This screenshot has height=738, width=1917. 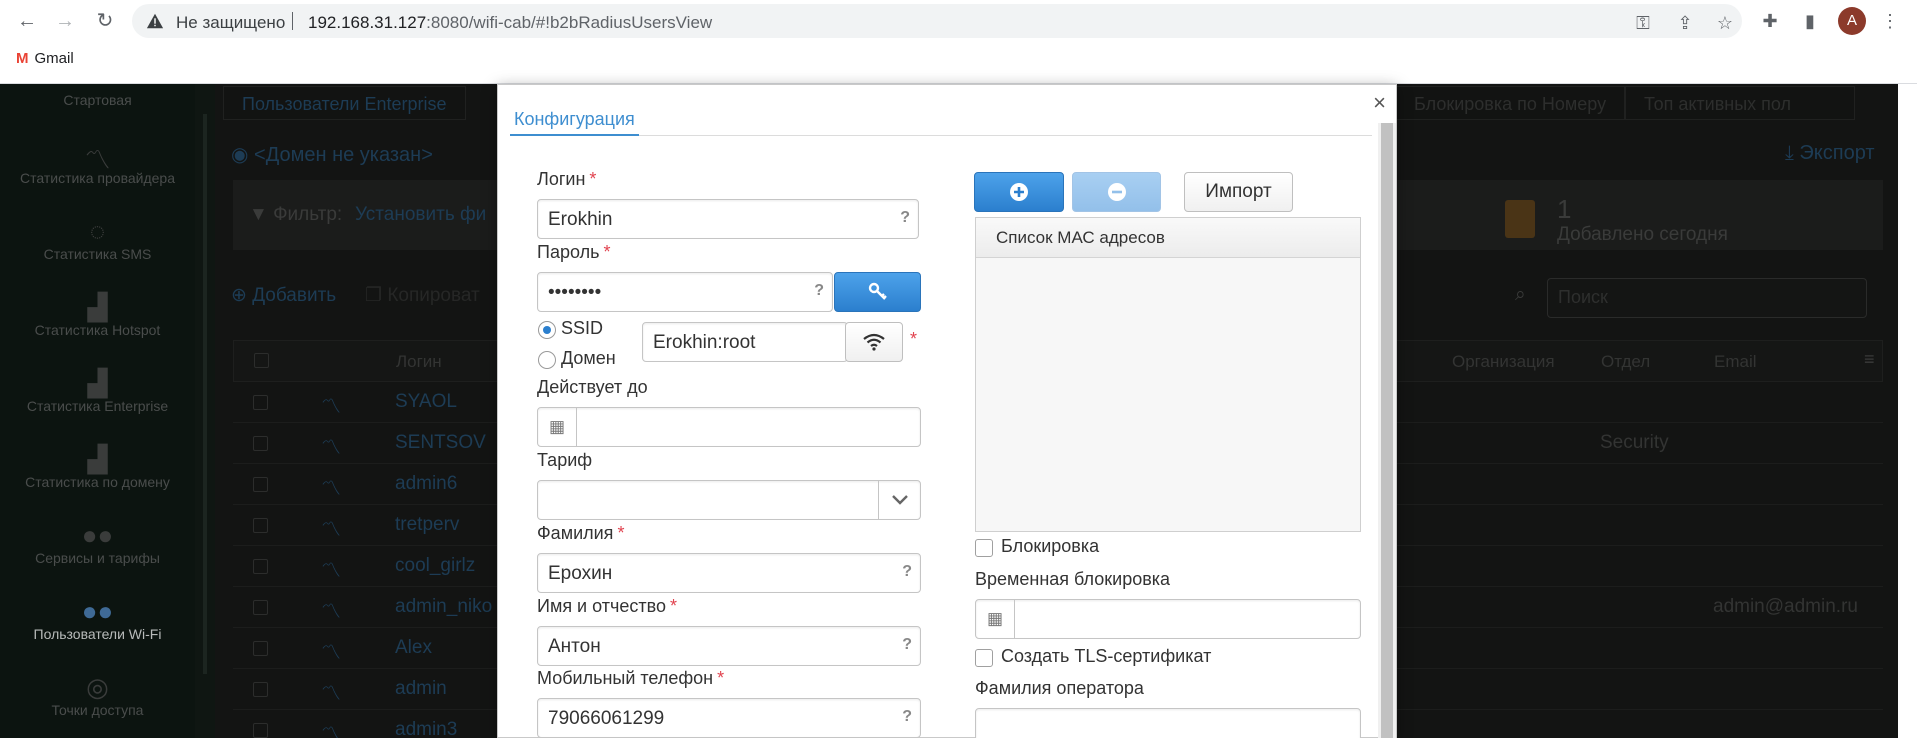 What do you see at coordinates (1168, 374) in the screenshot?
I see `mac-address-list: Список МАС адресов` at bounding box center [1168, 374].